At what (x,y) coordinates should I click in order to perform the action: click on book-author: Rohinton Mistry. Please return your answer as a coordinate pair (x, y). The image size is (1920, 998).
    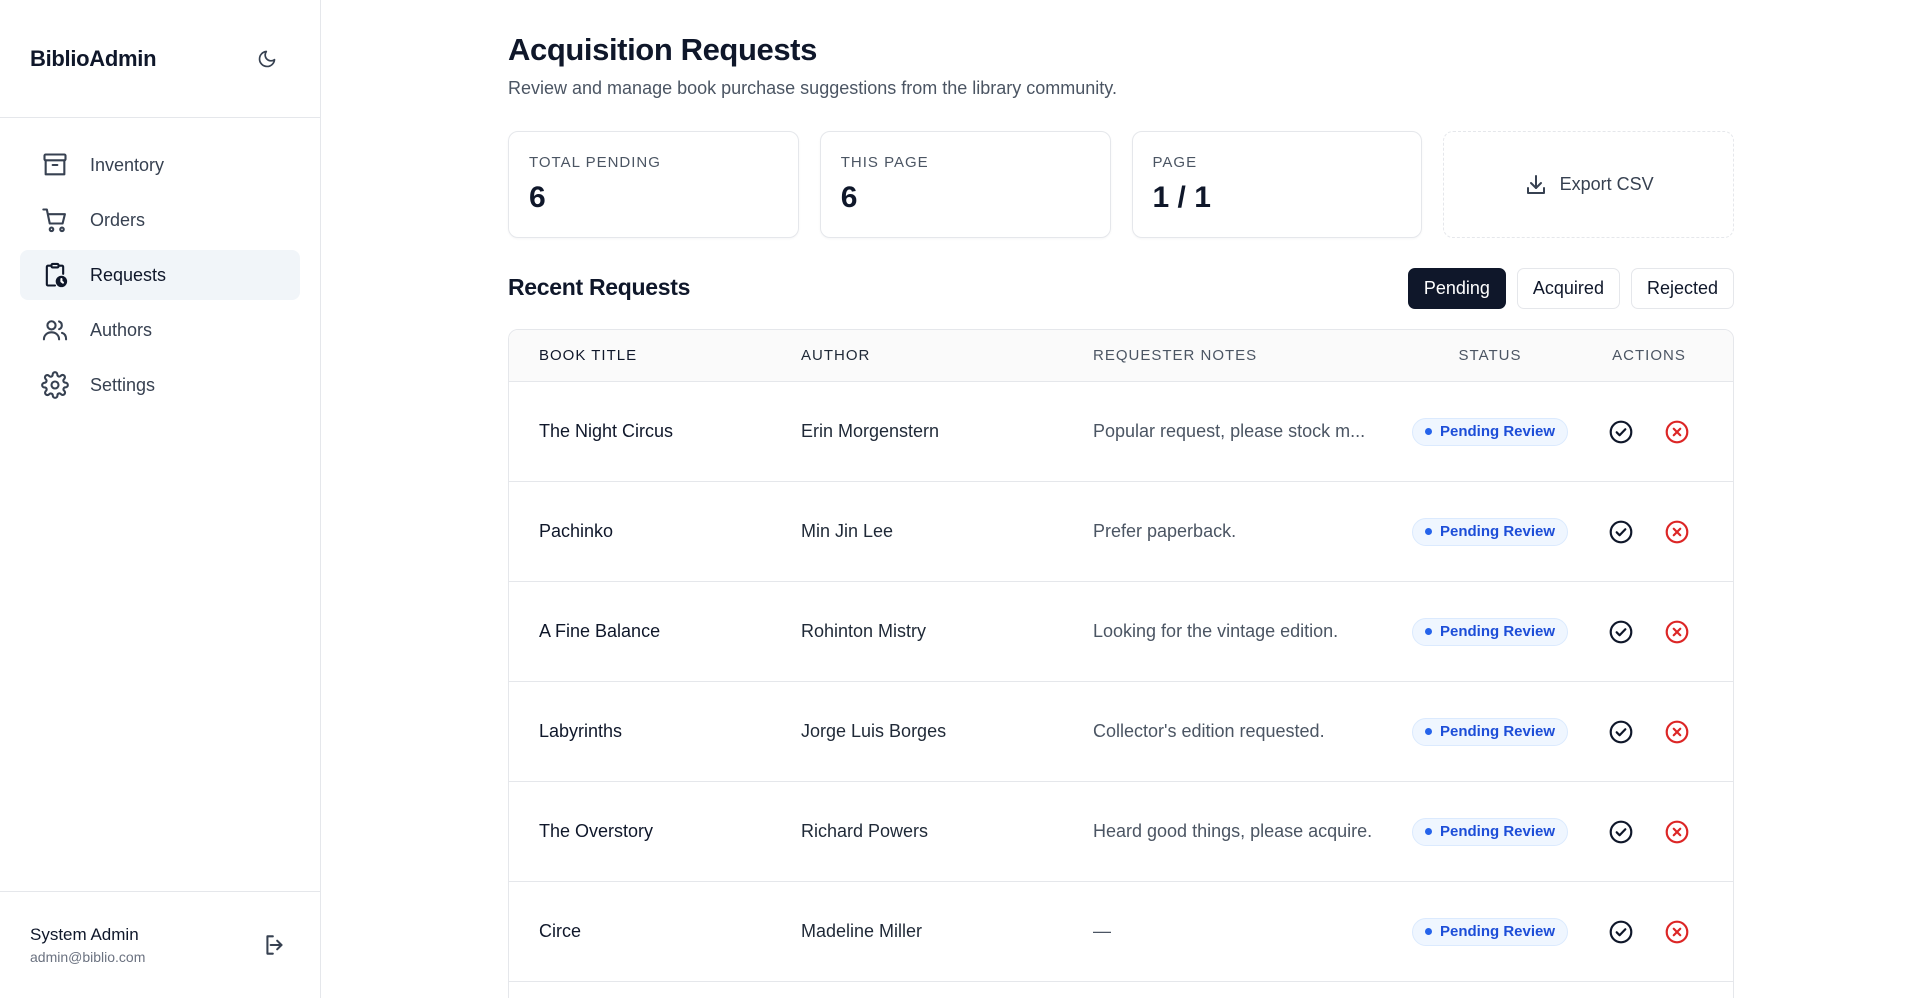
    Looking at the image, I should click on (864, 631).